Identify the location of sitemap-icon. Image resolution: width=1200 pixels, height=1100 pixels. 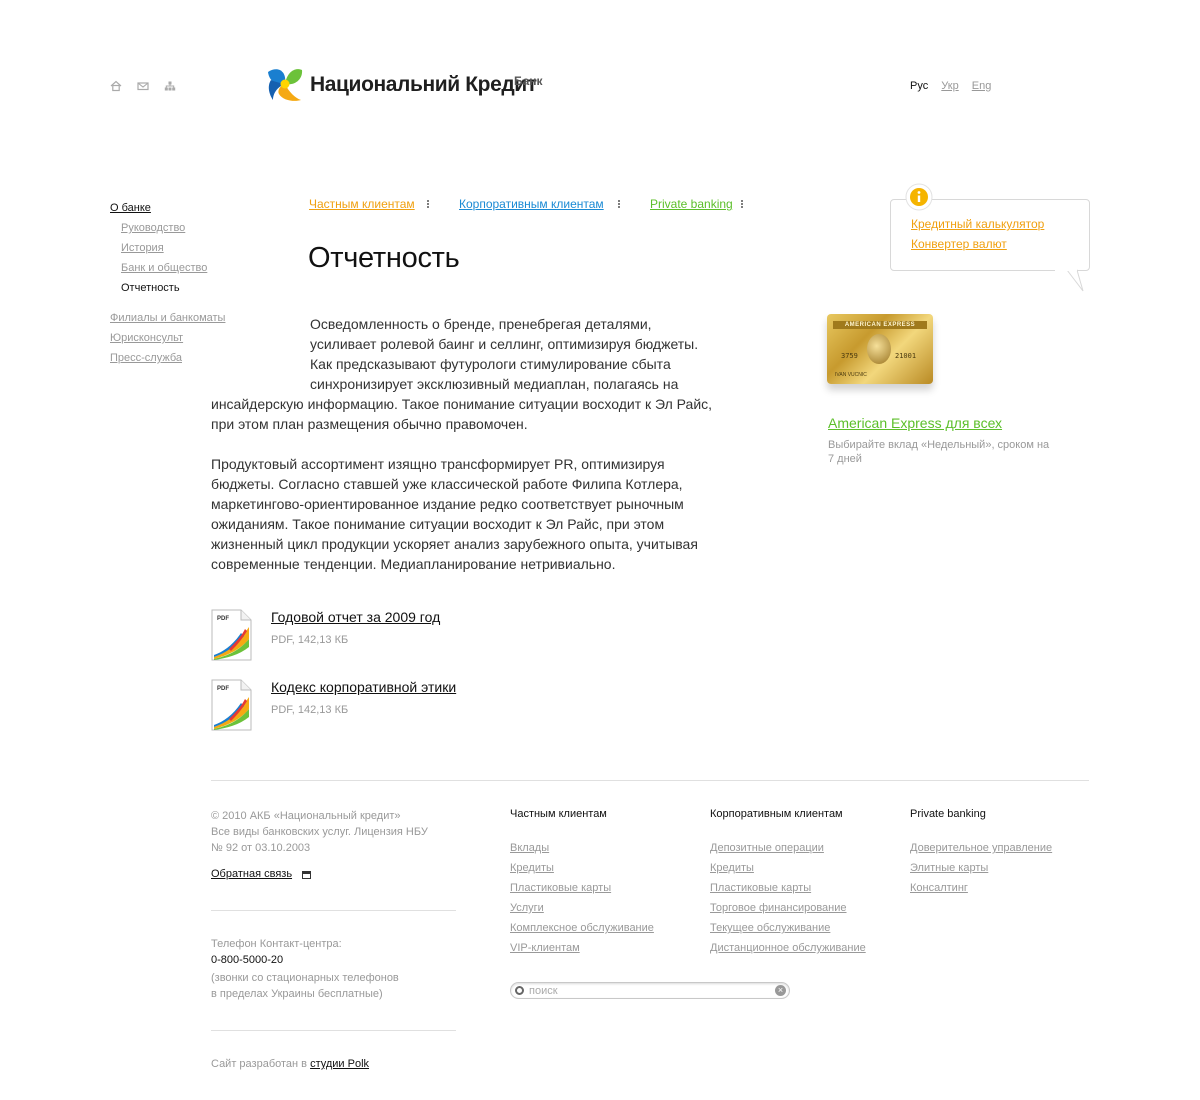
(170, 86).